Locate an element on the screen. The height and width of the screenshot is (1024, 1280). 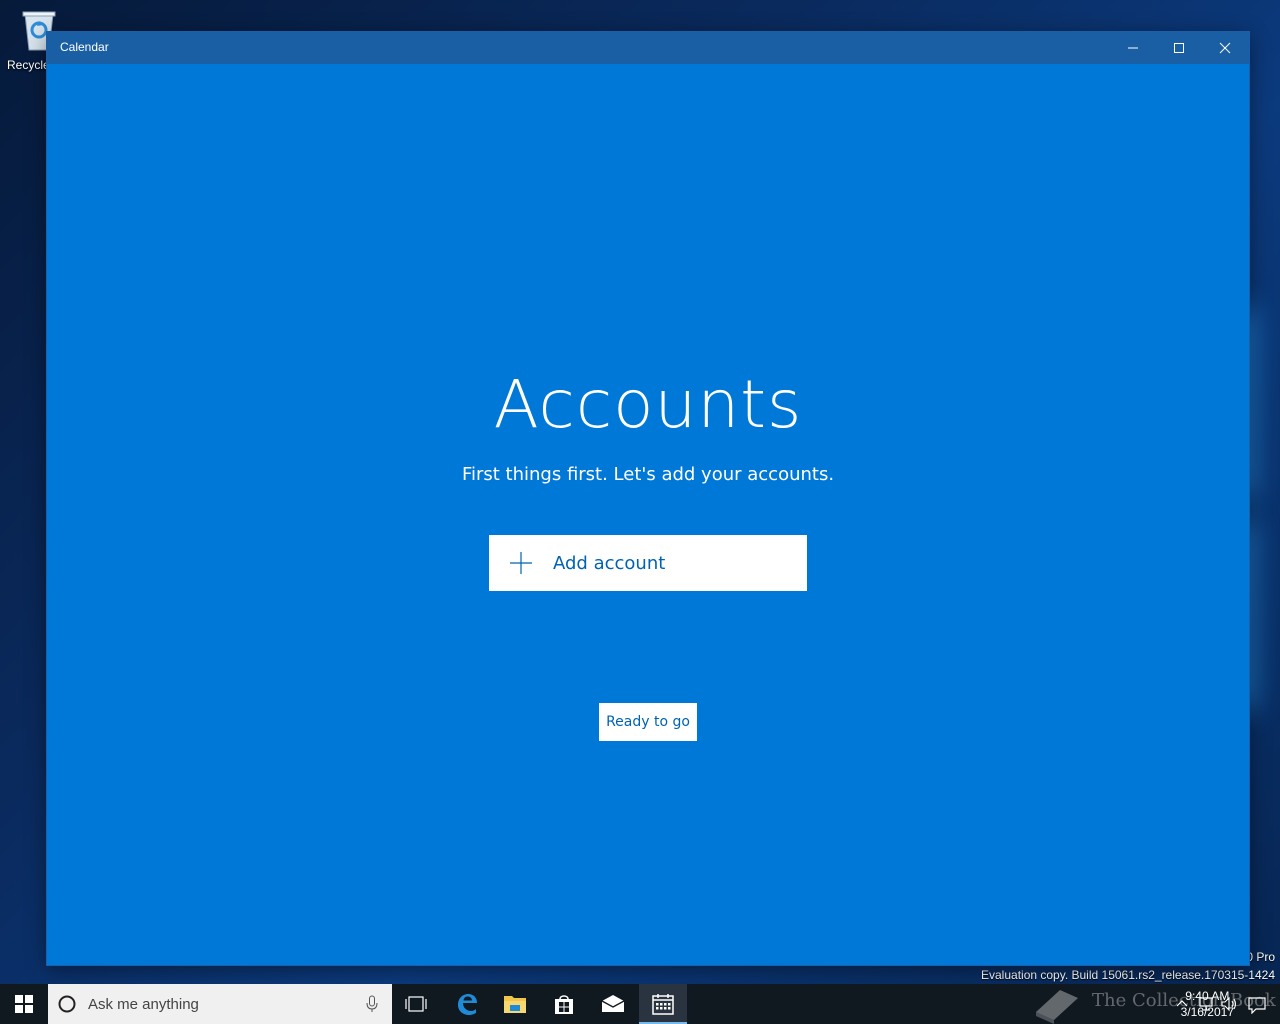
minimize-button is located at coordinates (1133, 48).